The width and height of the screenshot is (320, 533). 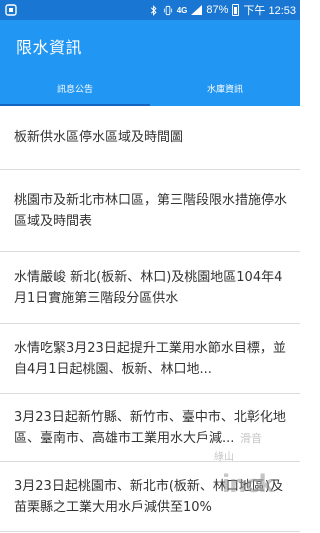 I want to click on tab-bar: 訊息公告 水庫資訊, so click(x=150, y=88).